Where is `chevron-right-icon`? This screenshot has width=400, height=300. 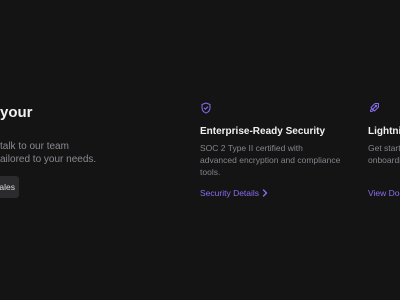
chevron-right-icon is located at coordinates (265, 193).